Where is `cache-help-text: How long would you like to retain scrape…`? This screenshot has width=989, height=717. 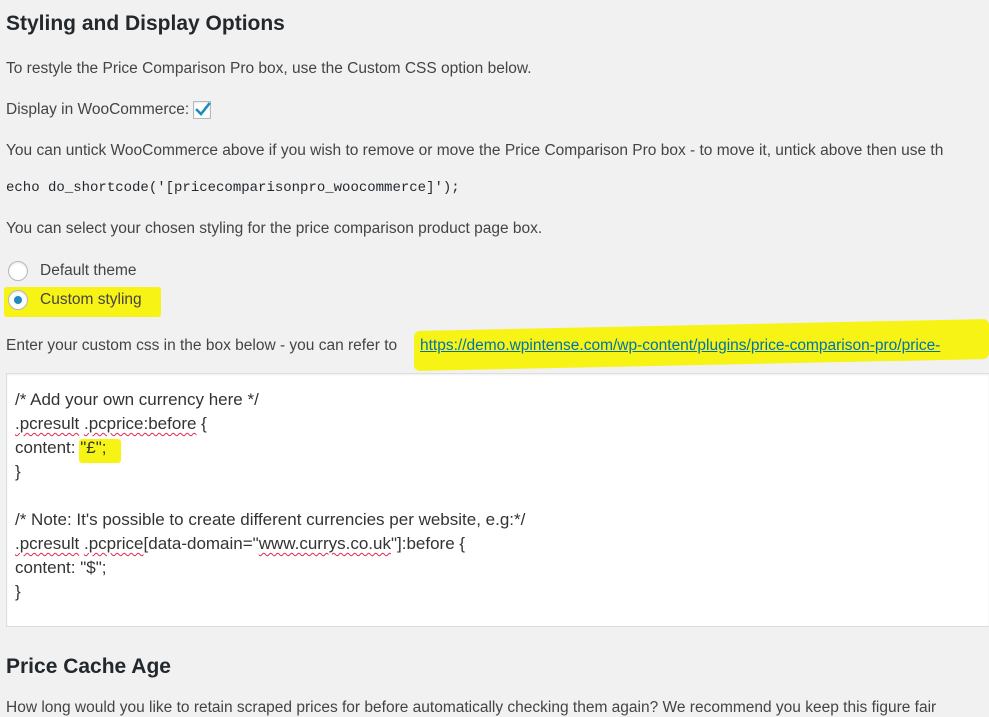
cache-help-text: How long would you like to retain scrape… is located at coordinates (471, 707).